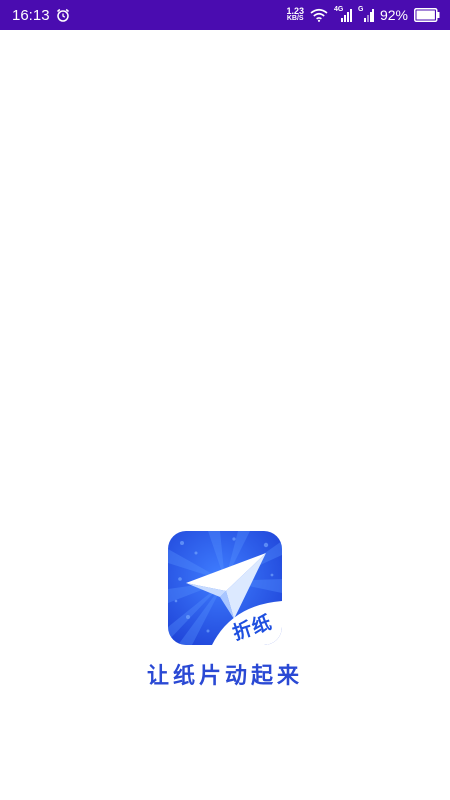 The image size is (450, 800). Describe the element at coordinates (343, 14) in the screenshot. I see `cell-signal-4g-icon: 4G` at that location.